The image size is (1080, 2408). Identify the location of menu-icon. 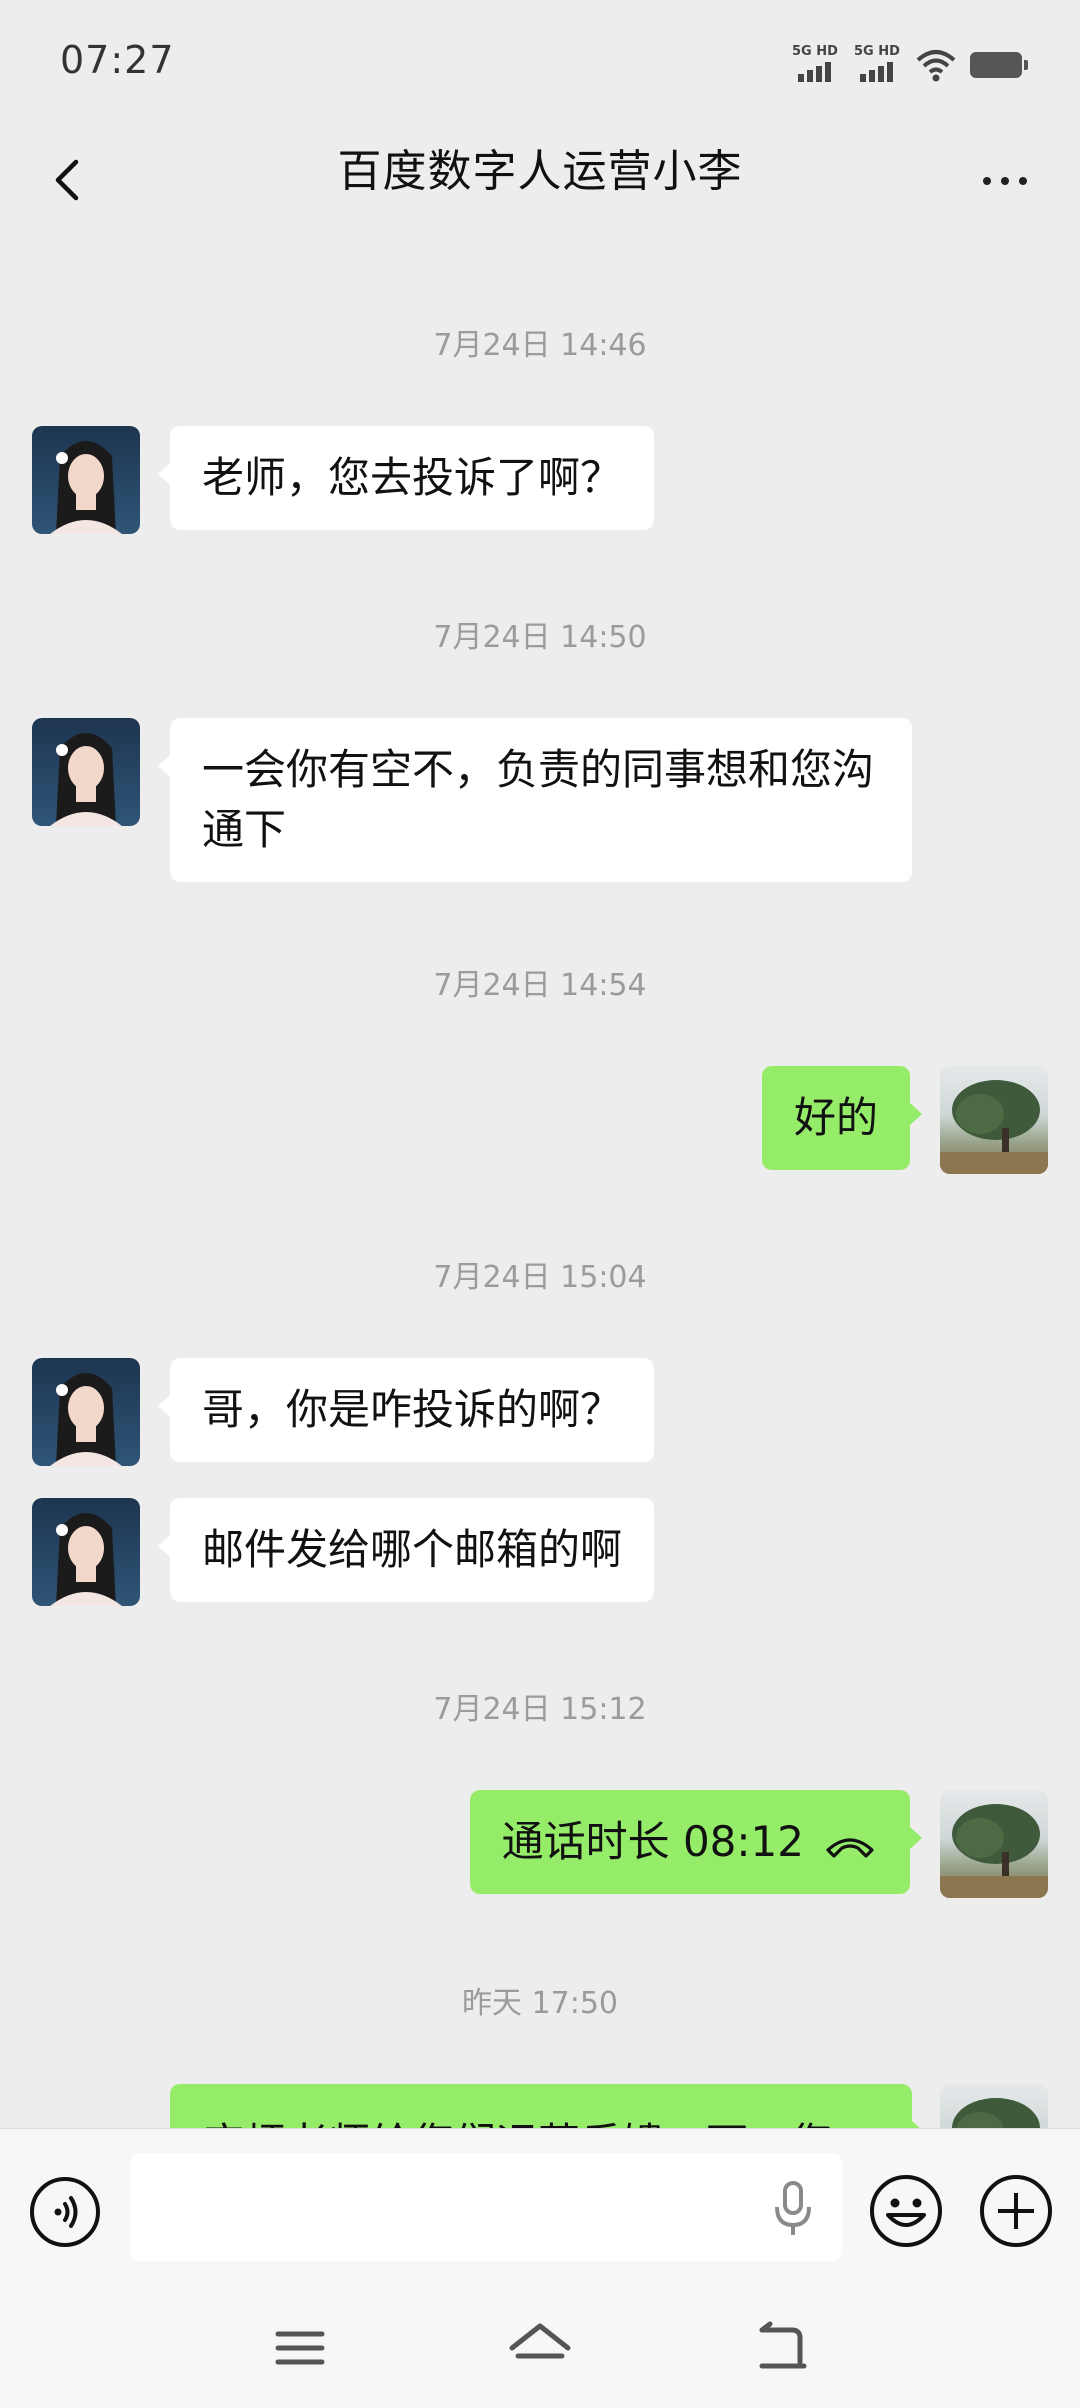
(300, 2348).